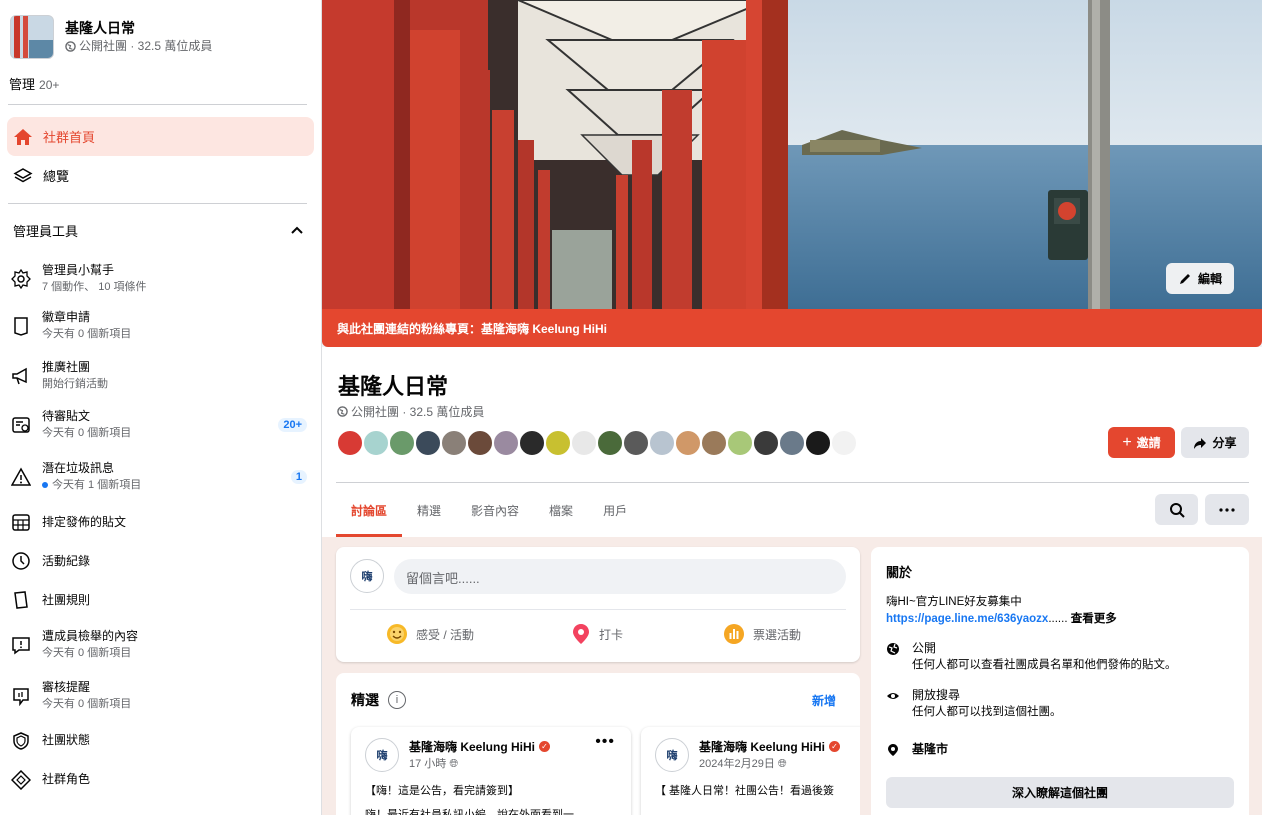  I want to click on group-header: 基隆人日常 公開社團 · 32.5 萬位成員, so click(160, 31).